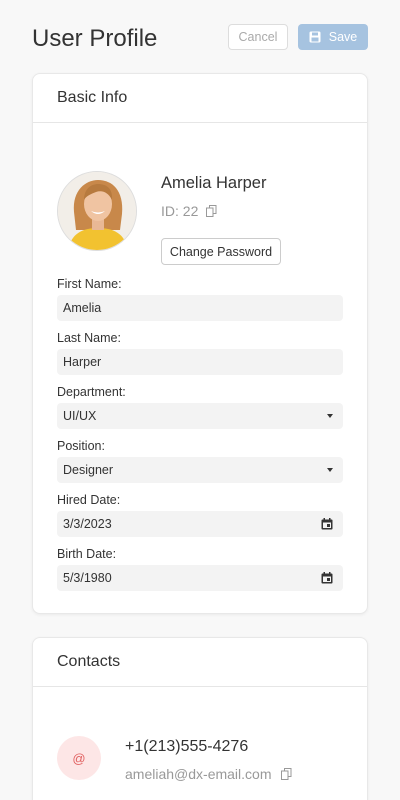 Image resolution: width=400 pixels, height=800 pixels. What do you see at coordinates (82, 308) in the screenshot?
I see `first-name-value: Amelia` at bounding box center [82, 308].